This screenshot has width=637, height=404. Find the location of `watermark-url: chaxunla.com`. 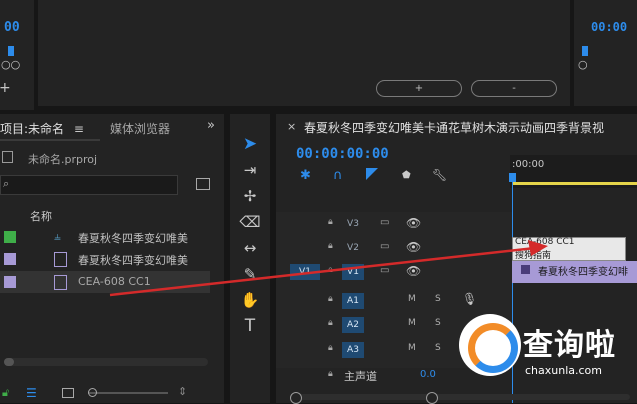

watermark-url: chaxunla.com is located at coordinates (563, 370).